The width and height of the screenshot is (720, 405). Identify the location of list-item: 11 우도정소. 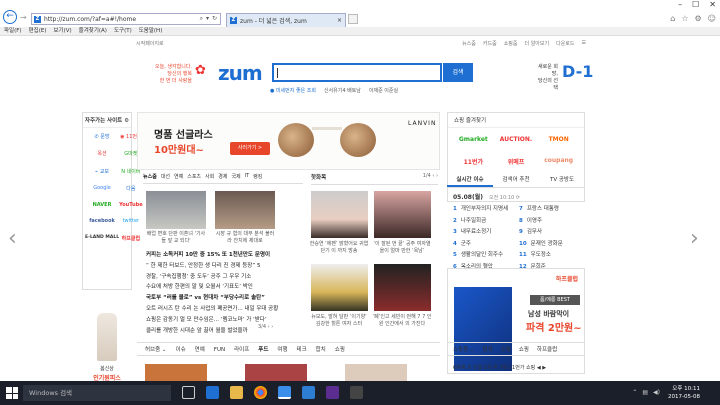
(541, 256).